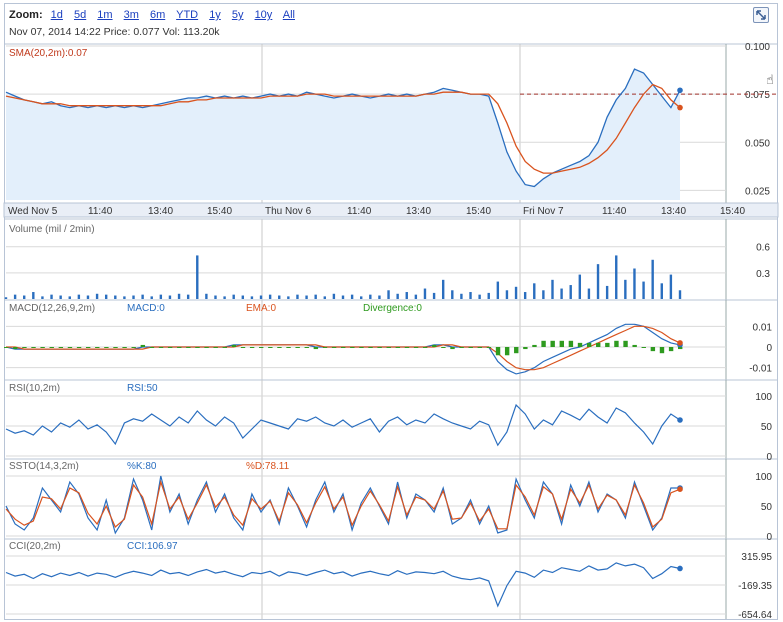 Image resolution: width=783 pixels, height=622 pixels. What do you see at coordinates (770, 80) in the screenshot?
I see `hand-cursor-icon: ☝` at bounding box center [770, 80].